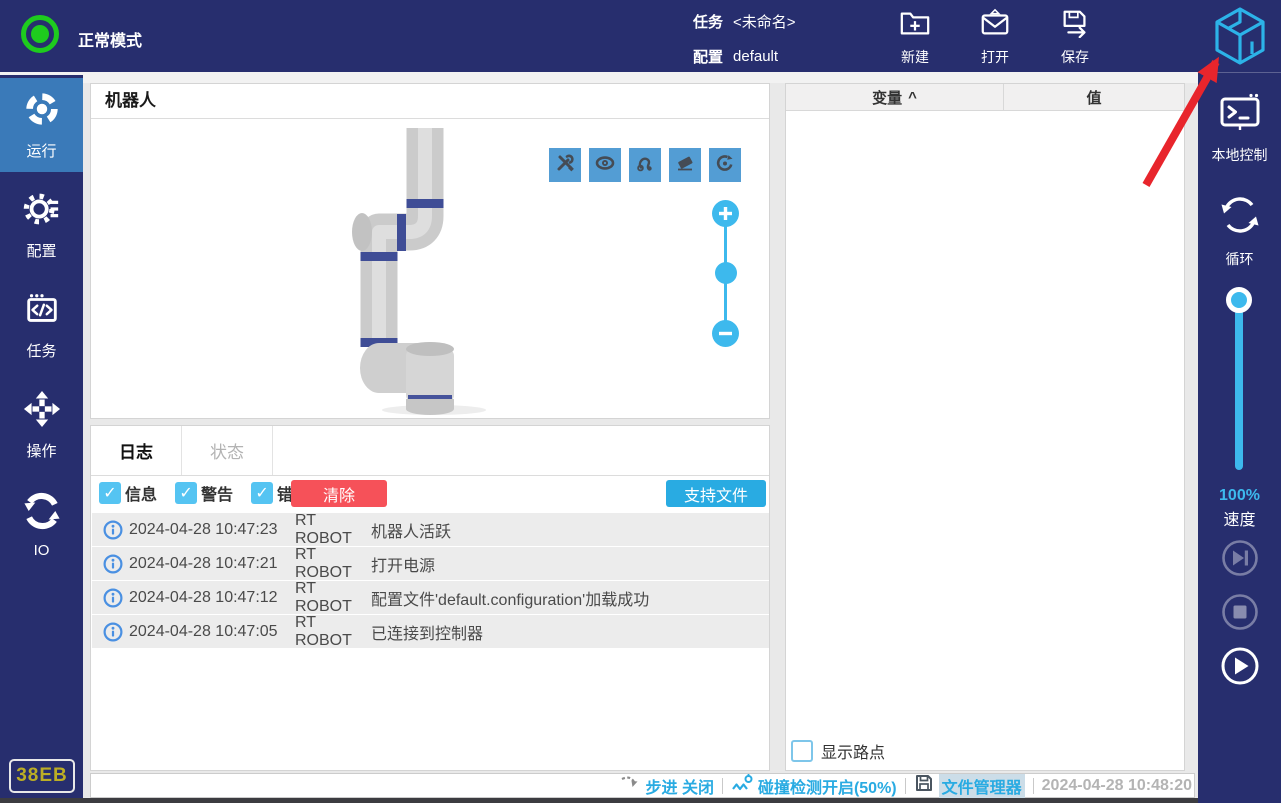 The image size is (1281, 803). I want to click on stop-button, so click(1240, 612).